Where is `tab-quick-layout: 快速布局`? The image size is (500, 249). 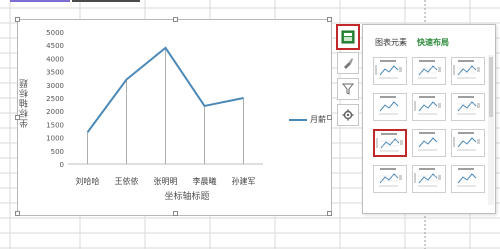 tab-quick-layout: 快速布局 is located at coordinates (433, 42).